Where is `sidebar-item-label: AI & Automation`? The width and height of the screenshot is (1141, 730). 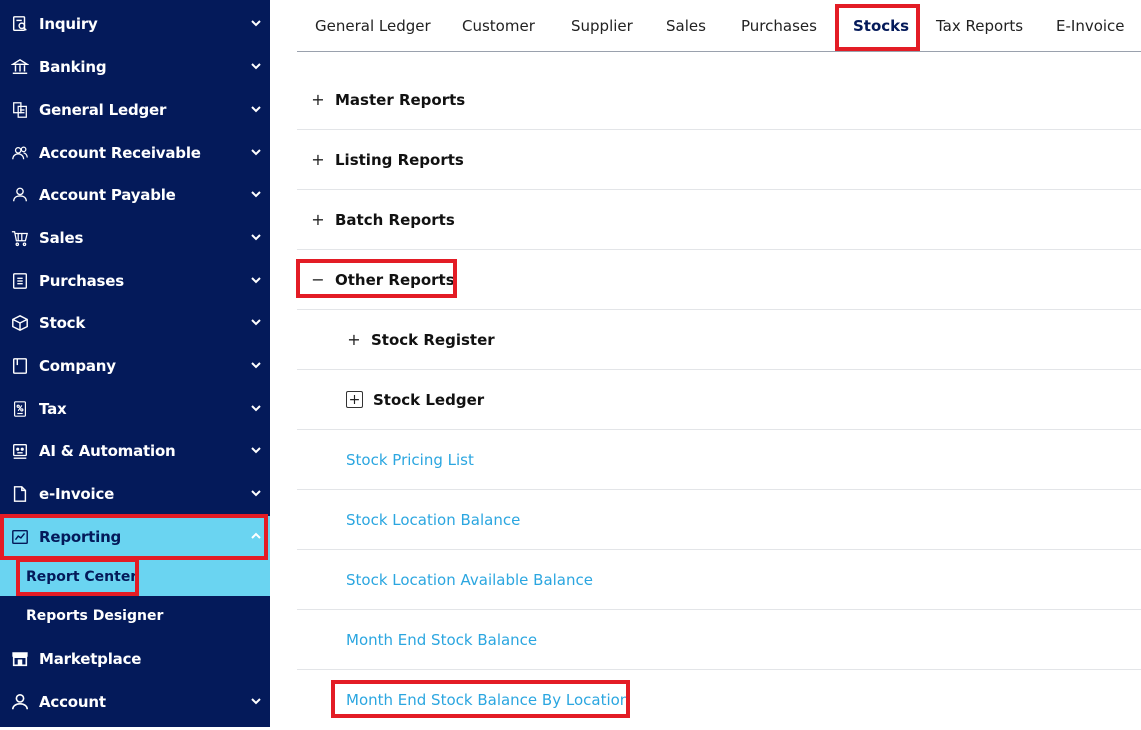
sidebar-item-label: AI & Automation is located at coordinates (107, 451).